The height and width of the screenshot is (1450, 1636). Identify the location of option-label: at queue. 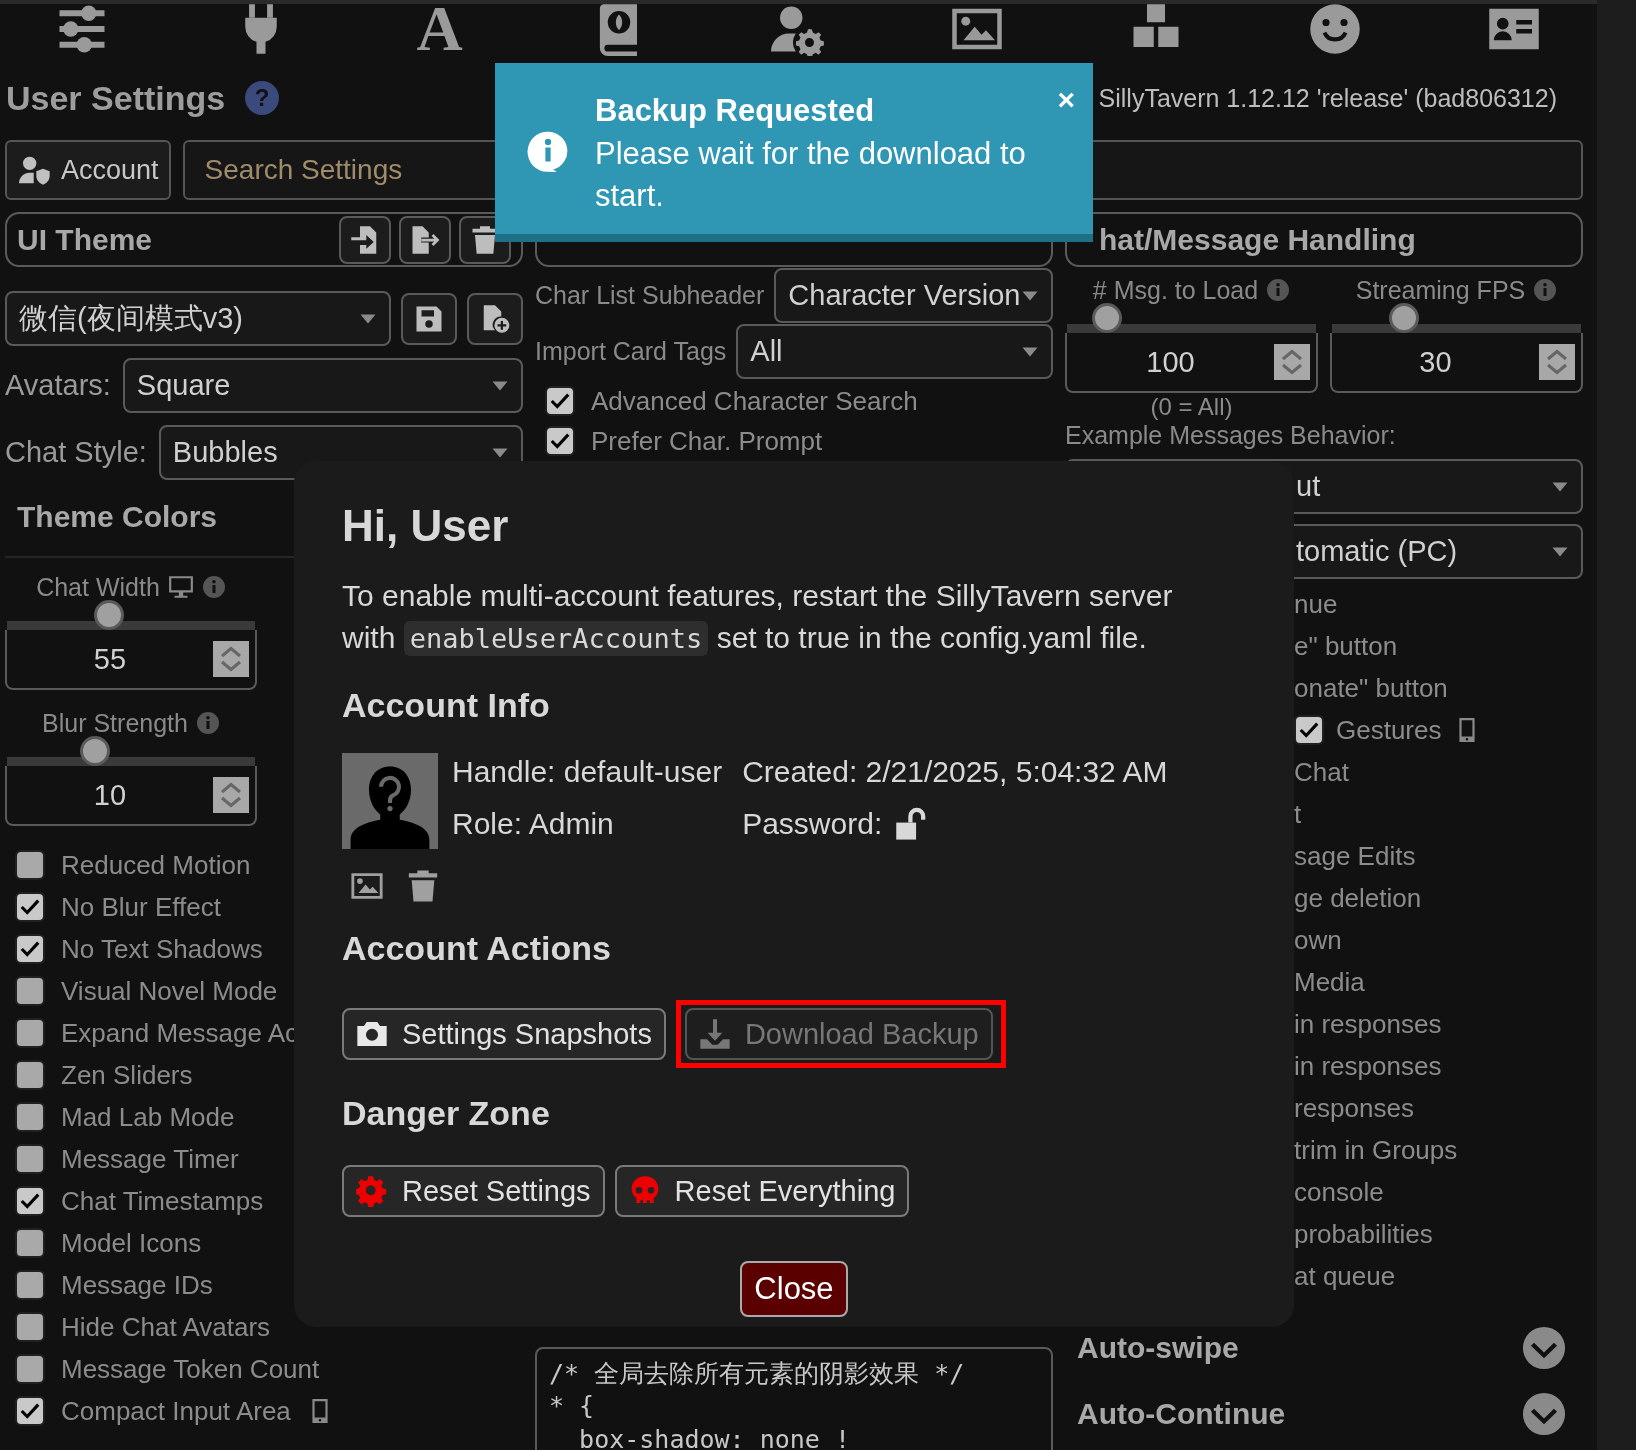
(1345, 1276).